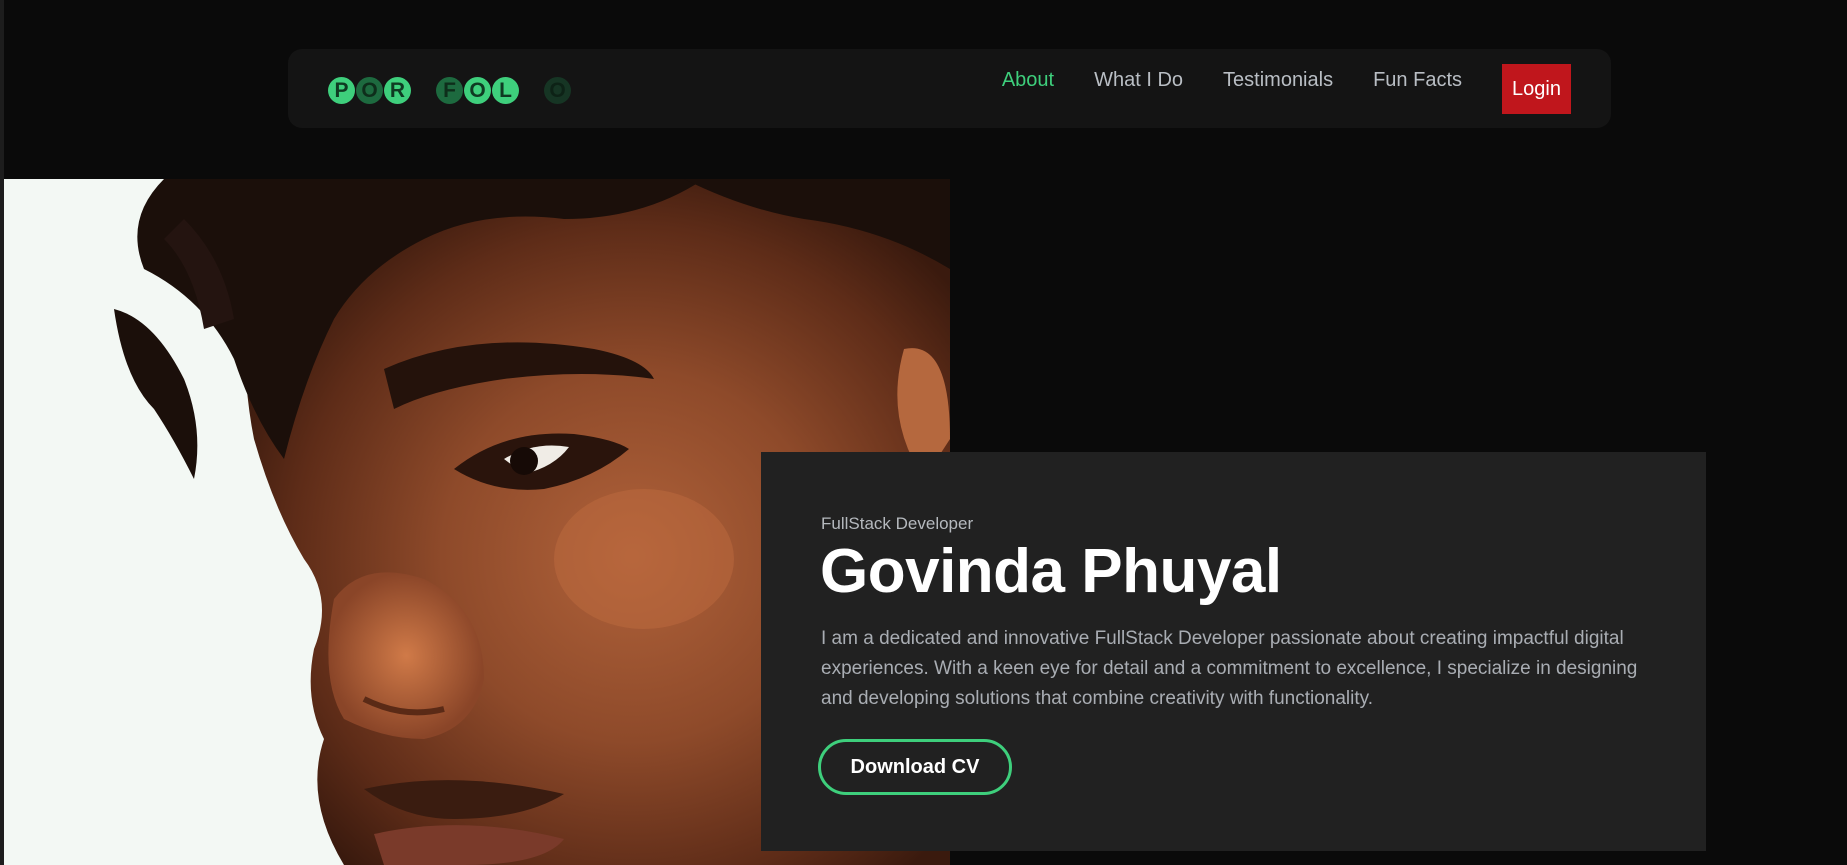 The height and width of the screenshot is (865, 1847). Describe the element at coordinates (915, 767) in the screenshot. I see `download-cv-button: Download CV` at that location.